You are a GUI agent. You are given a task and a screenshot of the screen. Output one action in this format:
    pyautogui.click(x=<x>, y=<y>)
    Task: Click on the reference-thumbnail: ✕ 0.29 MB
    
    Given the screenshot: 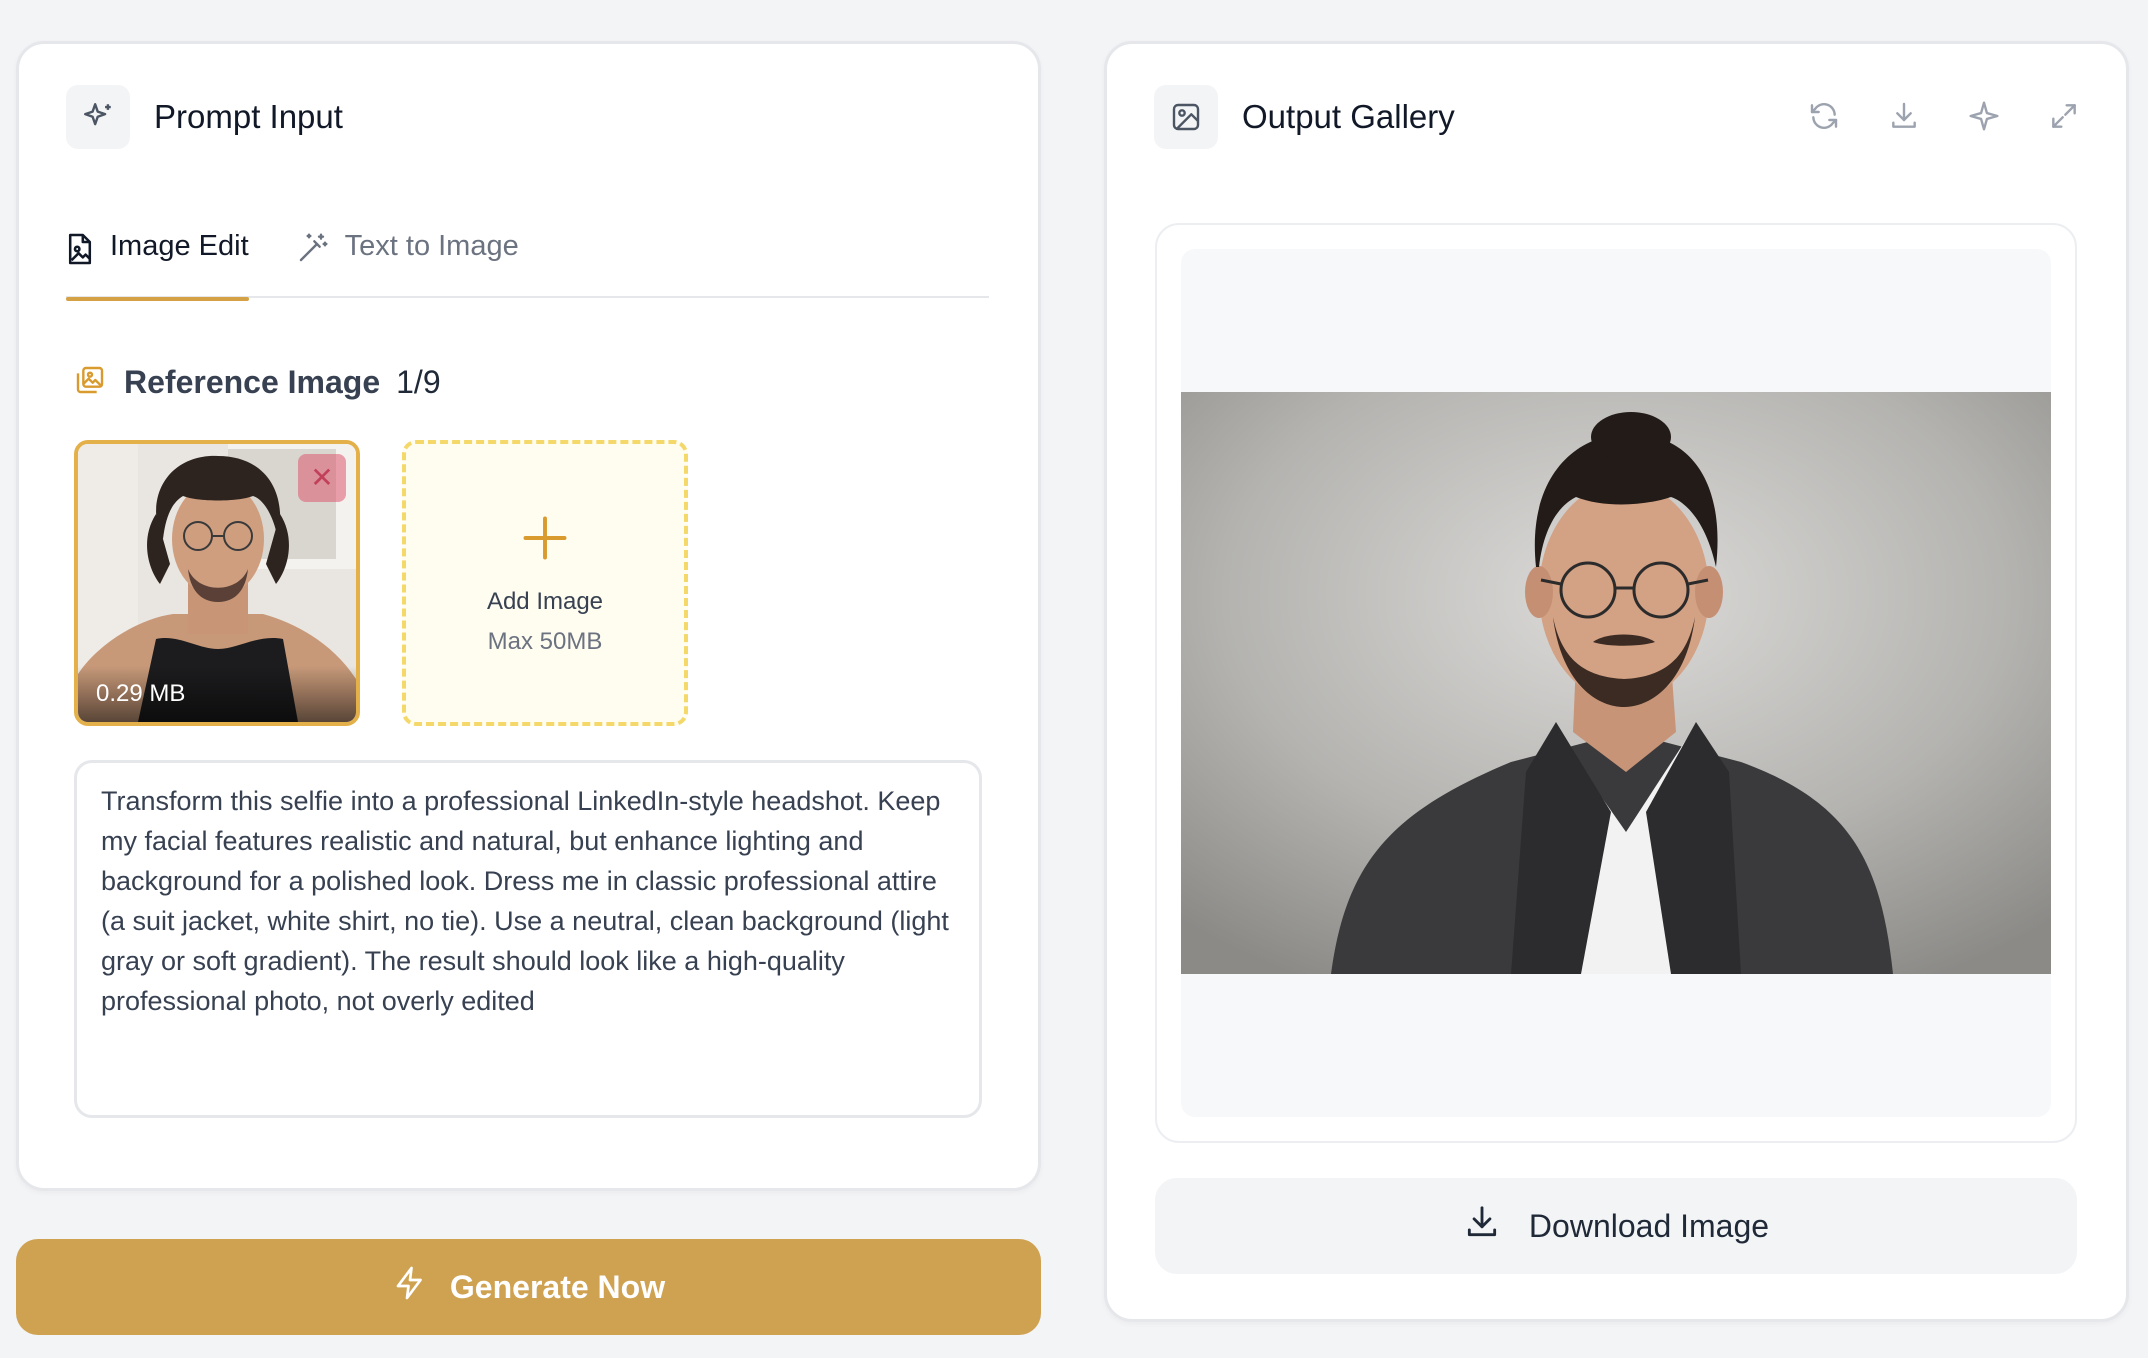 What is the action you would take?
    pyautogui.click(x=217, y=583)
    